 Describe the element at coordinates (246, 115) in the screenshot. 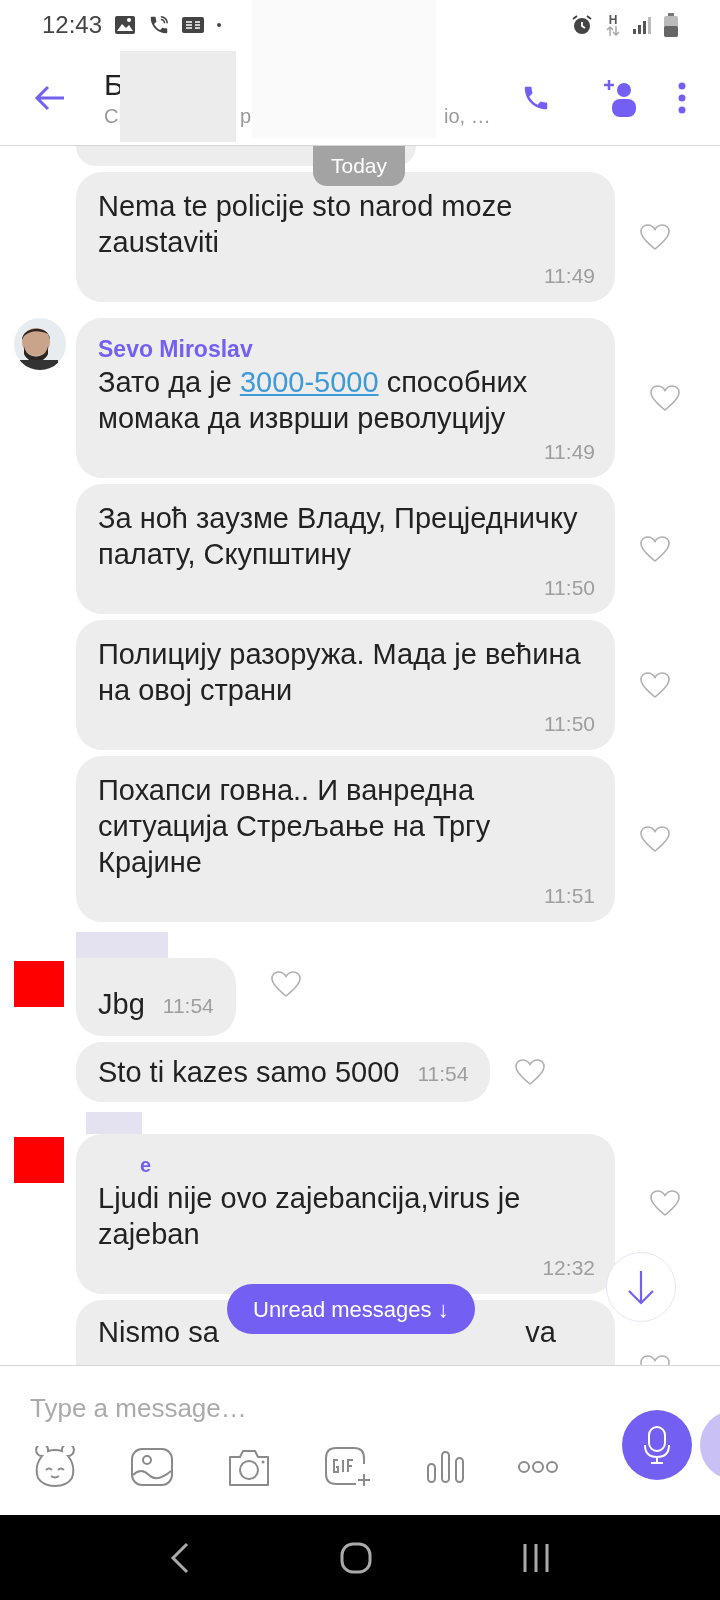

I see `chat-subtitle: р` at that location.